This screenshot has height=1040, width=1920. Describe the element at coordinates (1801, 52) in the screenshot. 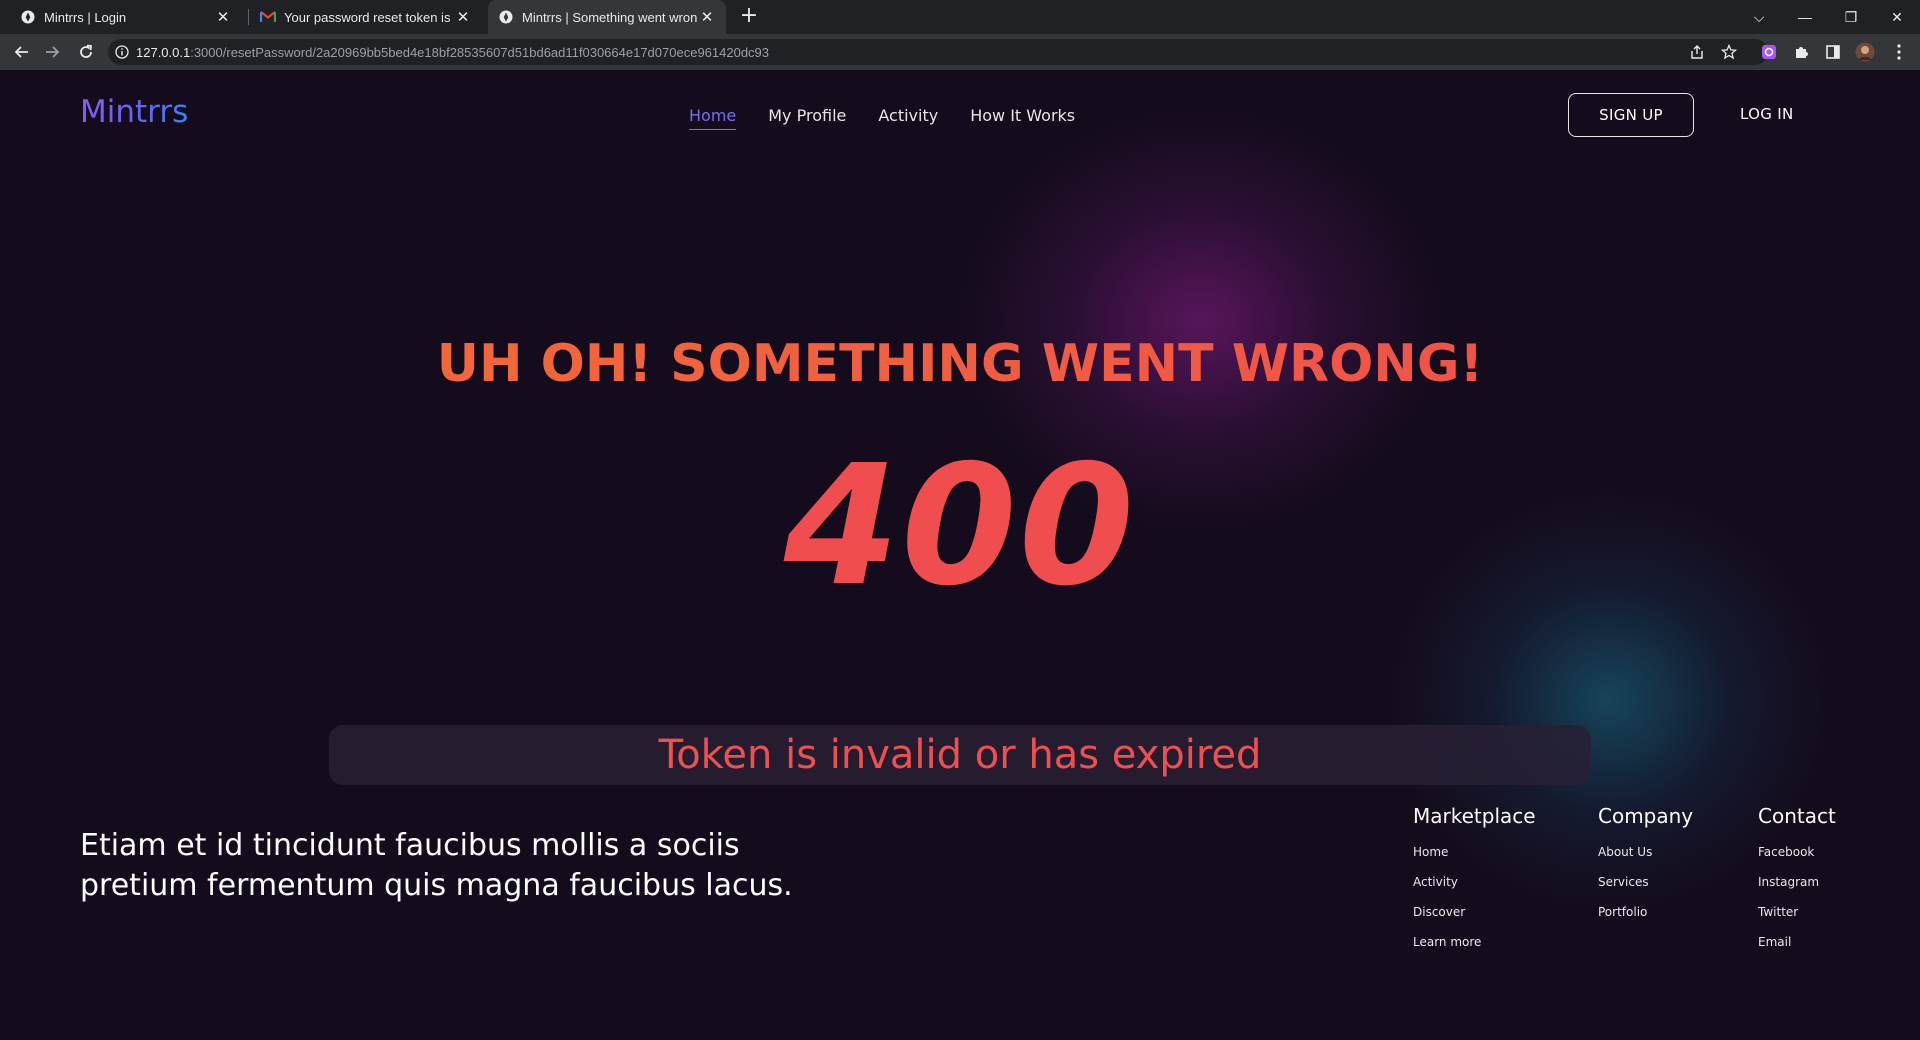

I see `puzzle-icon` at that location.